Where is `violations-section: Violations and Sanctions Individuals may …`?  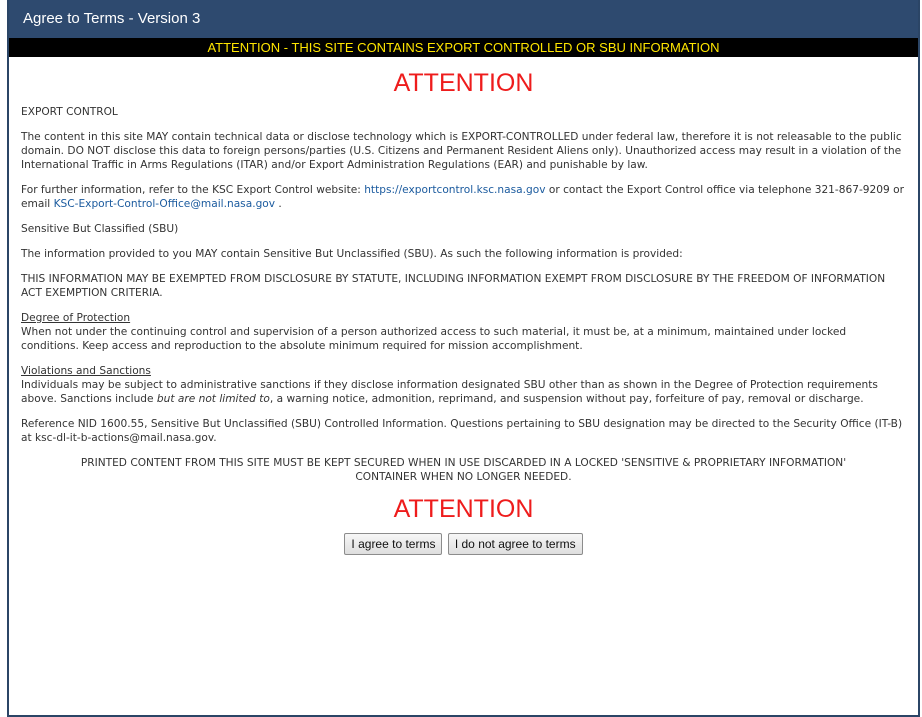 violations-section: Violations and Sanctions Individuals may … is located at coordinates (463, 385).